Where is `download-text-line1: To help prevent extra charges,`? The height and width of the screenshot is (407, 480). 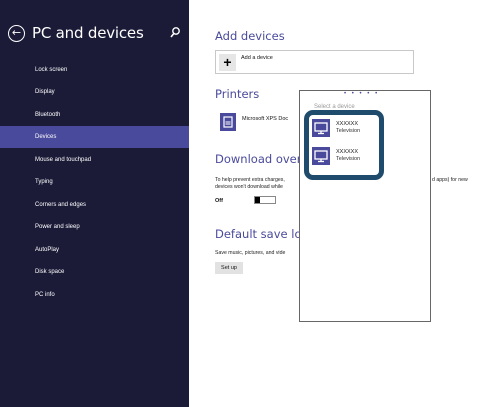
download-text-line1: To help prevent extra charges, is located at coordinates (250, 180).